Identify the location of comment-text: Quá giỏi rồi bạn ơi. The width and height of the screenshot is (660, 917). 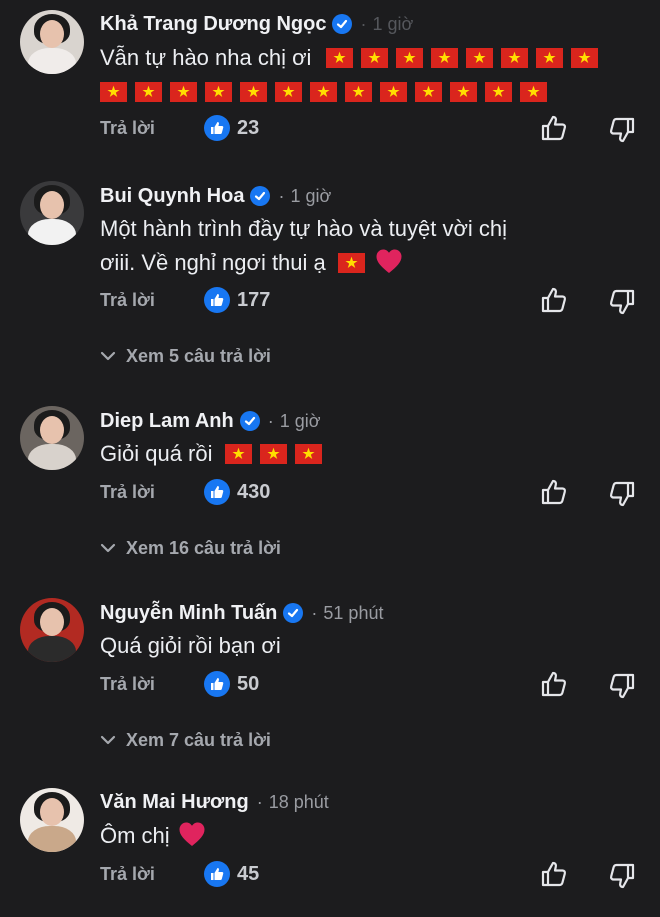
(370, 646).